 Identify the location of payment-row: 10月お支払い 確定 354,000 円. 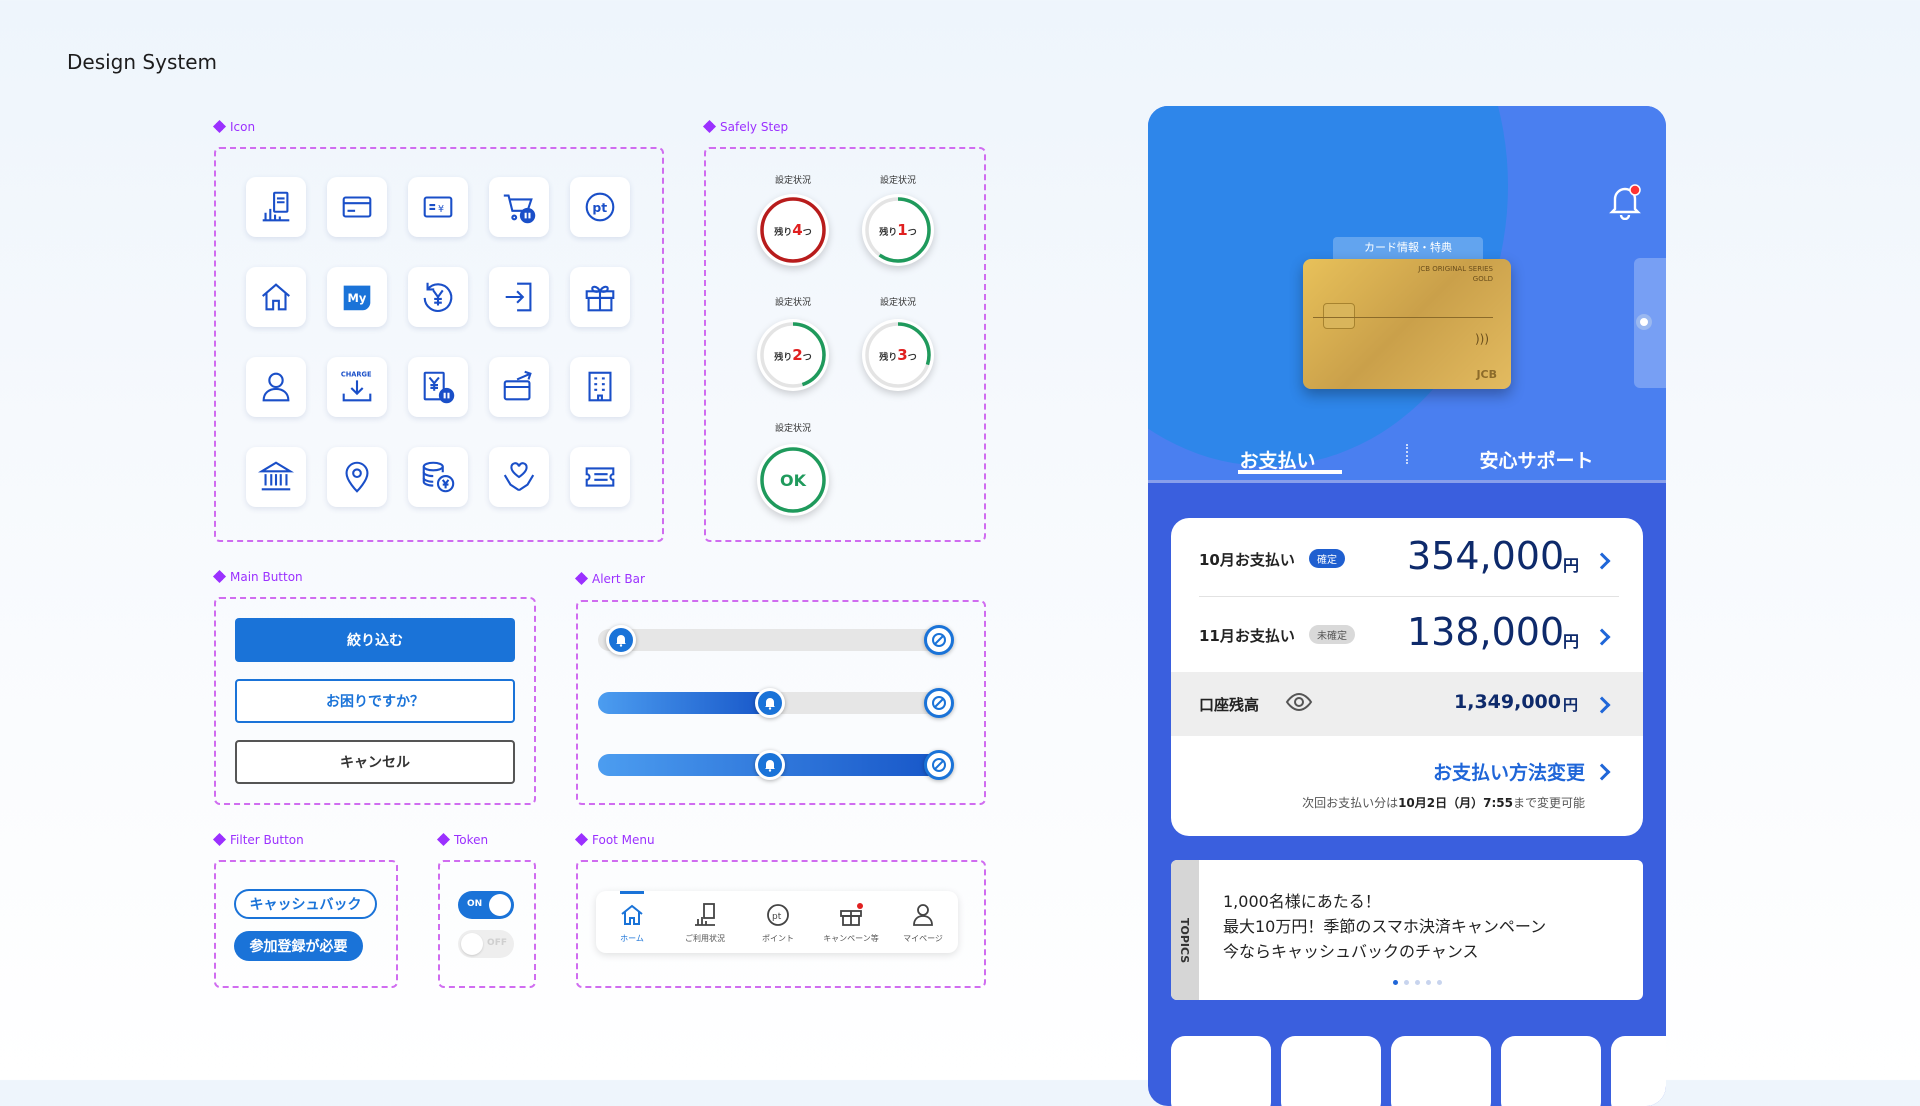
(1407, 557).